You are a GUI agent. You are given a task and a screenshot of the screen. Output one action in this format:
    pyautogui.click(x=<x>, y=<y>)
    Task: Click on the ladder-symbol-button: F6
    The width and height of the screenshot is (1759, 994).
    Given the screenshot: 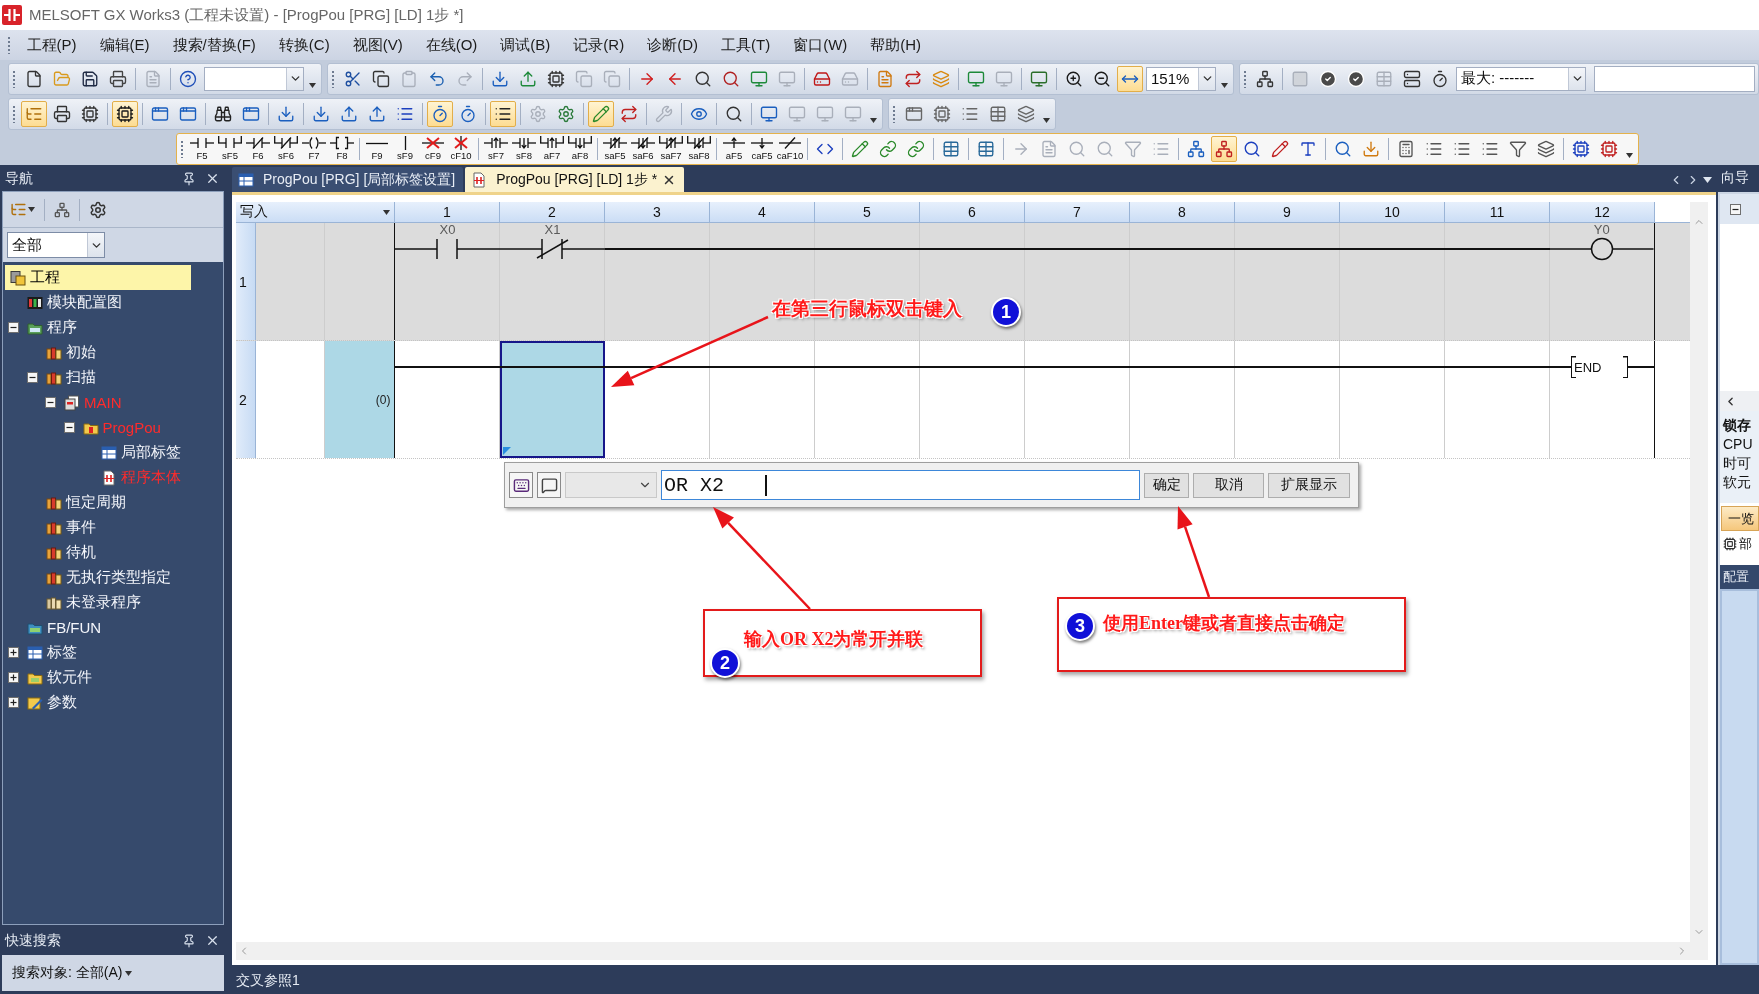 What is the action you would take?
    pyautogui.click(x=258, y=148)
    